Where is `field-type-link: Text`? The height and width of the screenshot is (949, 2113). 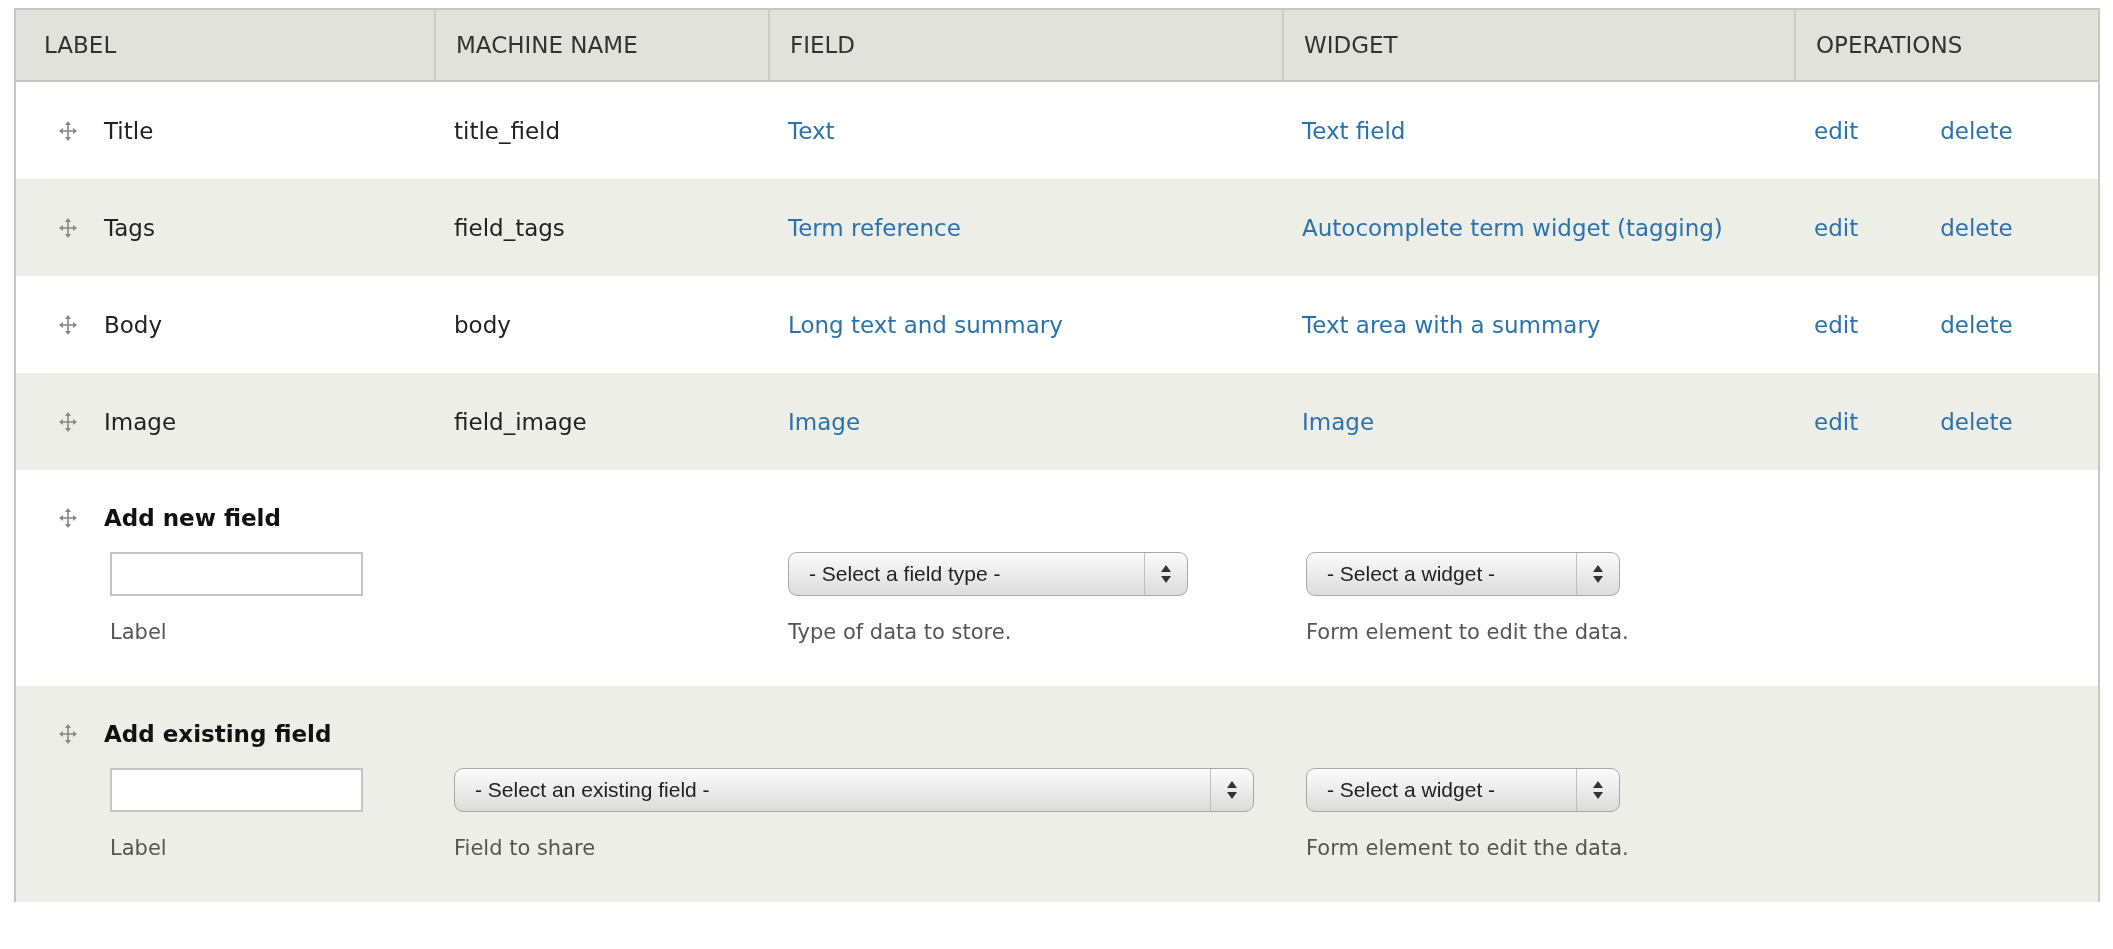
field-type-link: Text is located at coordinates (811, 130).